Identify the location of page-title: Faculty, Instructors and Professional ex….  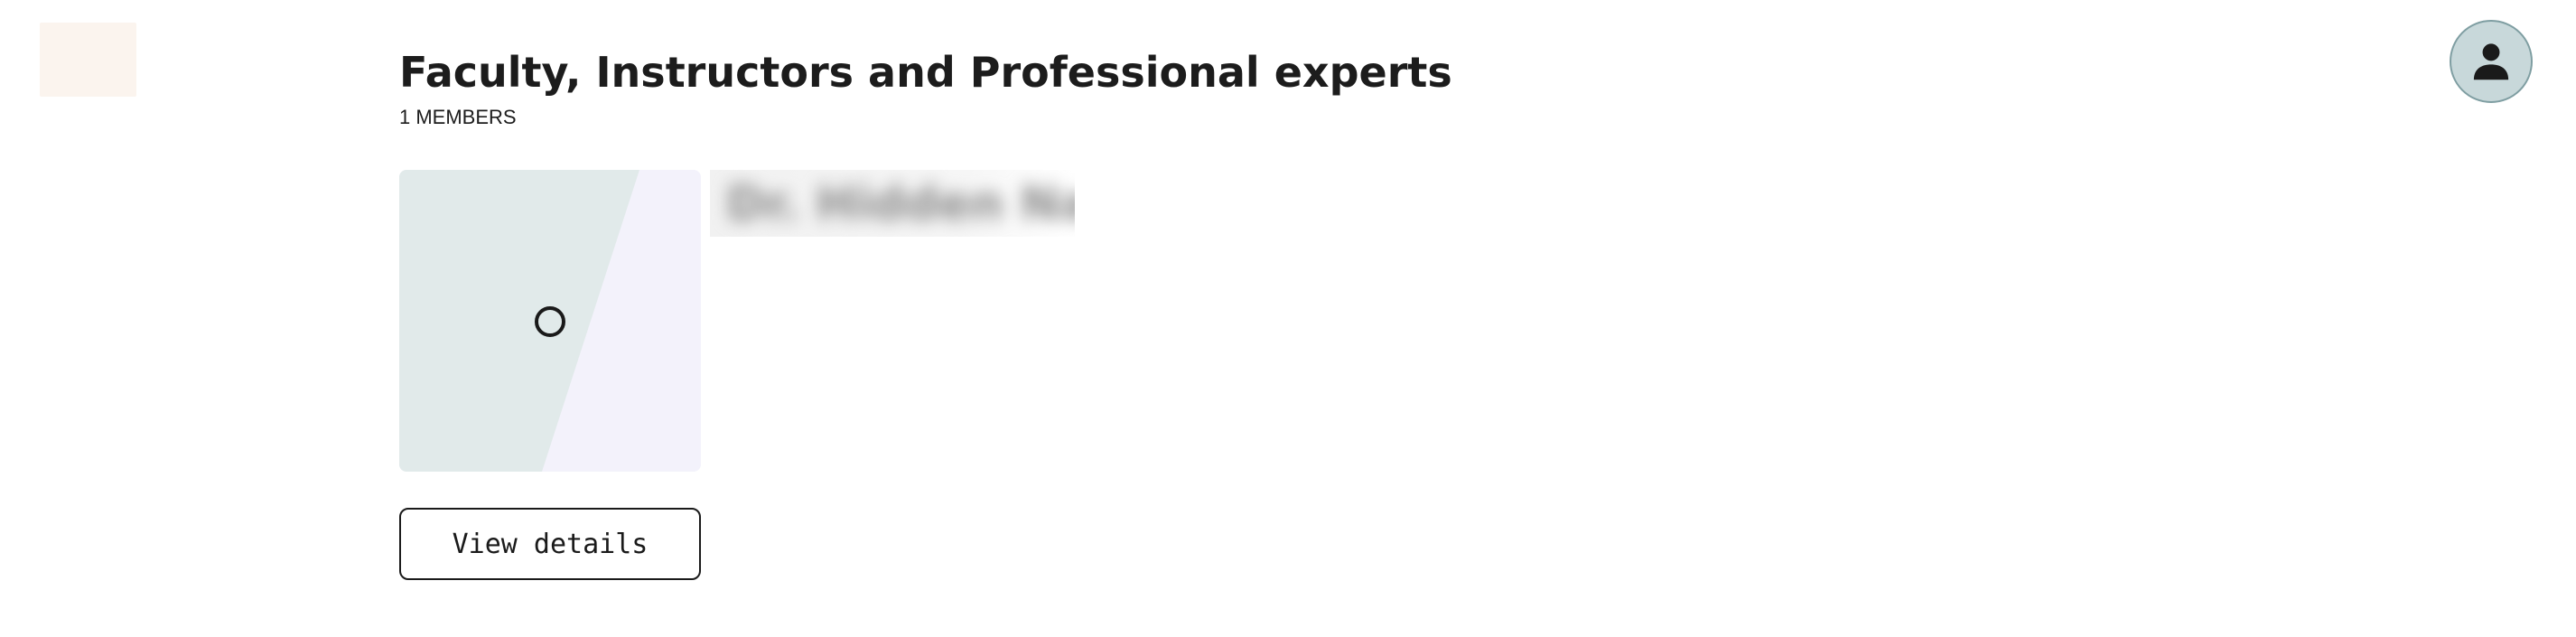
(926, 72).